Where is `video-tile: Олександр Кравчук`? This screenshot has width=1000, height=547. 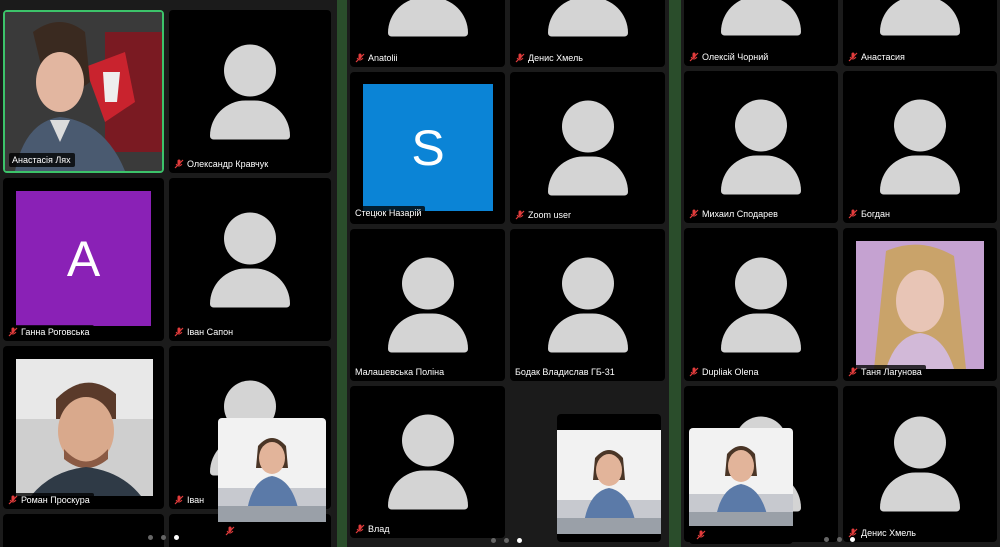
video-tile: Олександр Кравчук is located at coordinates (250, 91).